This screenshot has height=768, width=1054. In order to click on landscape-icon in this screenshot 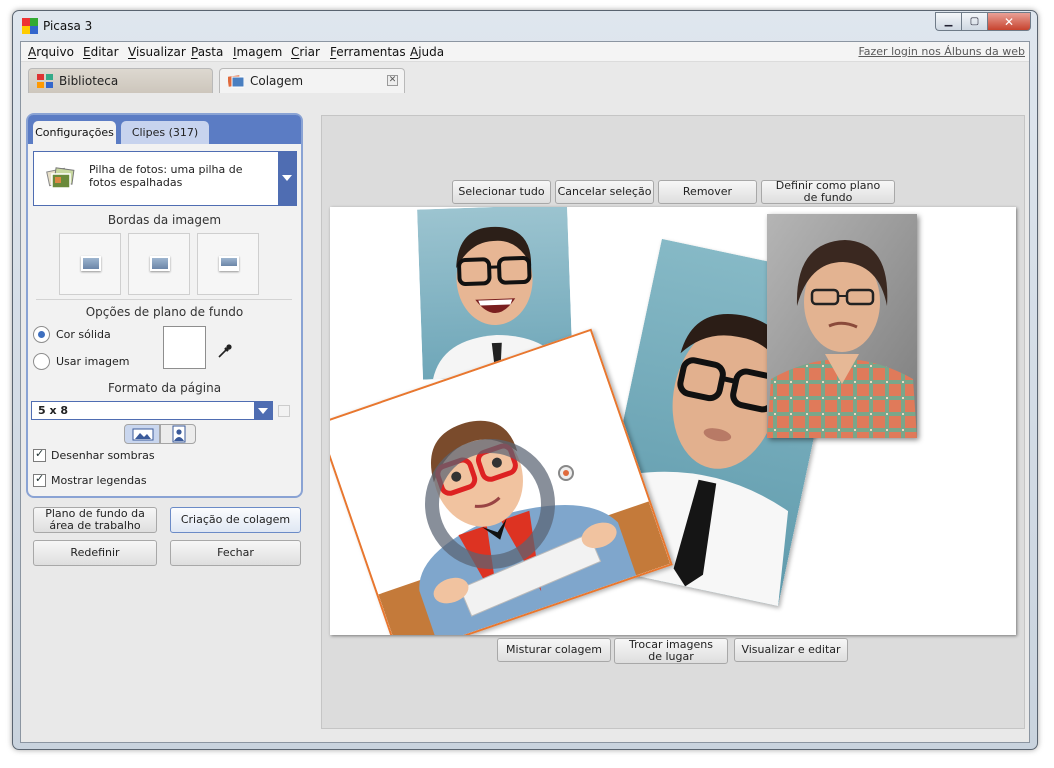, I will do `click(143, 434)`.